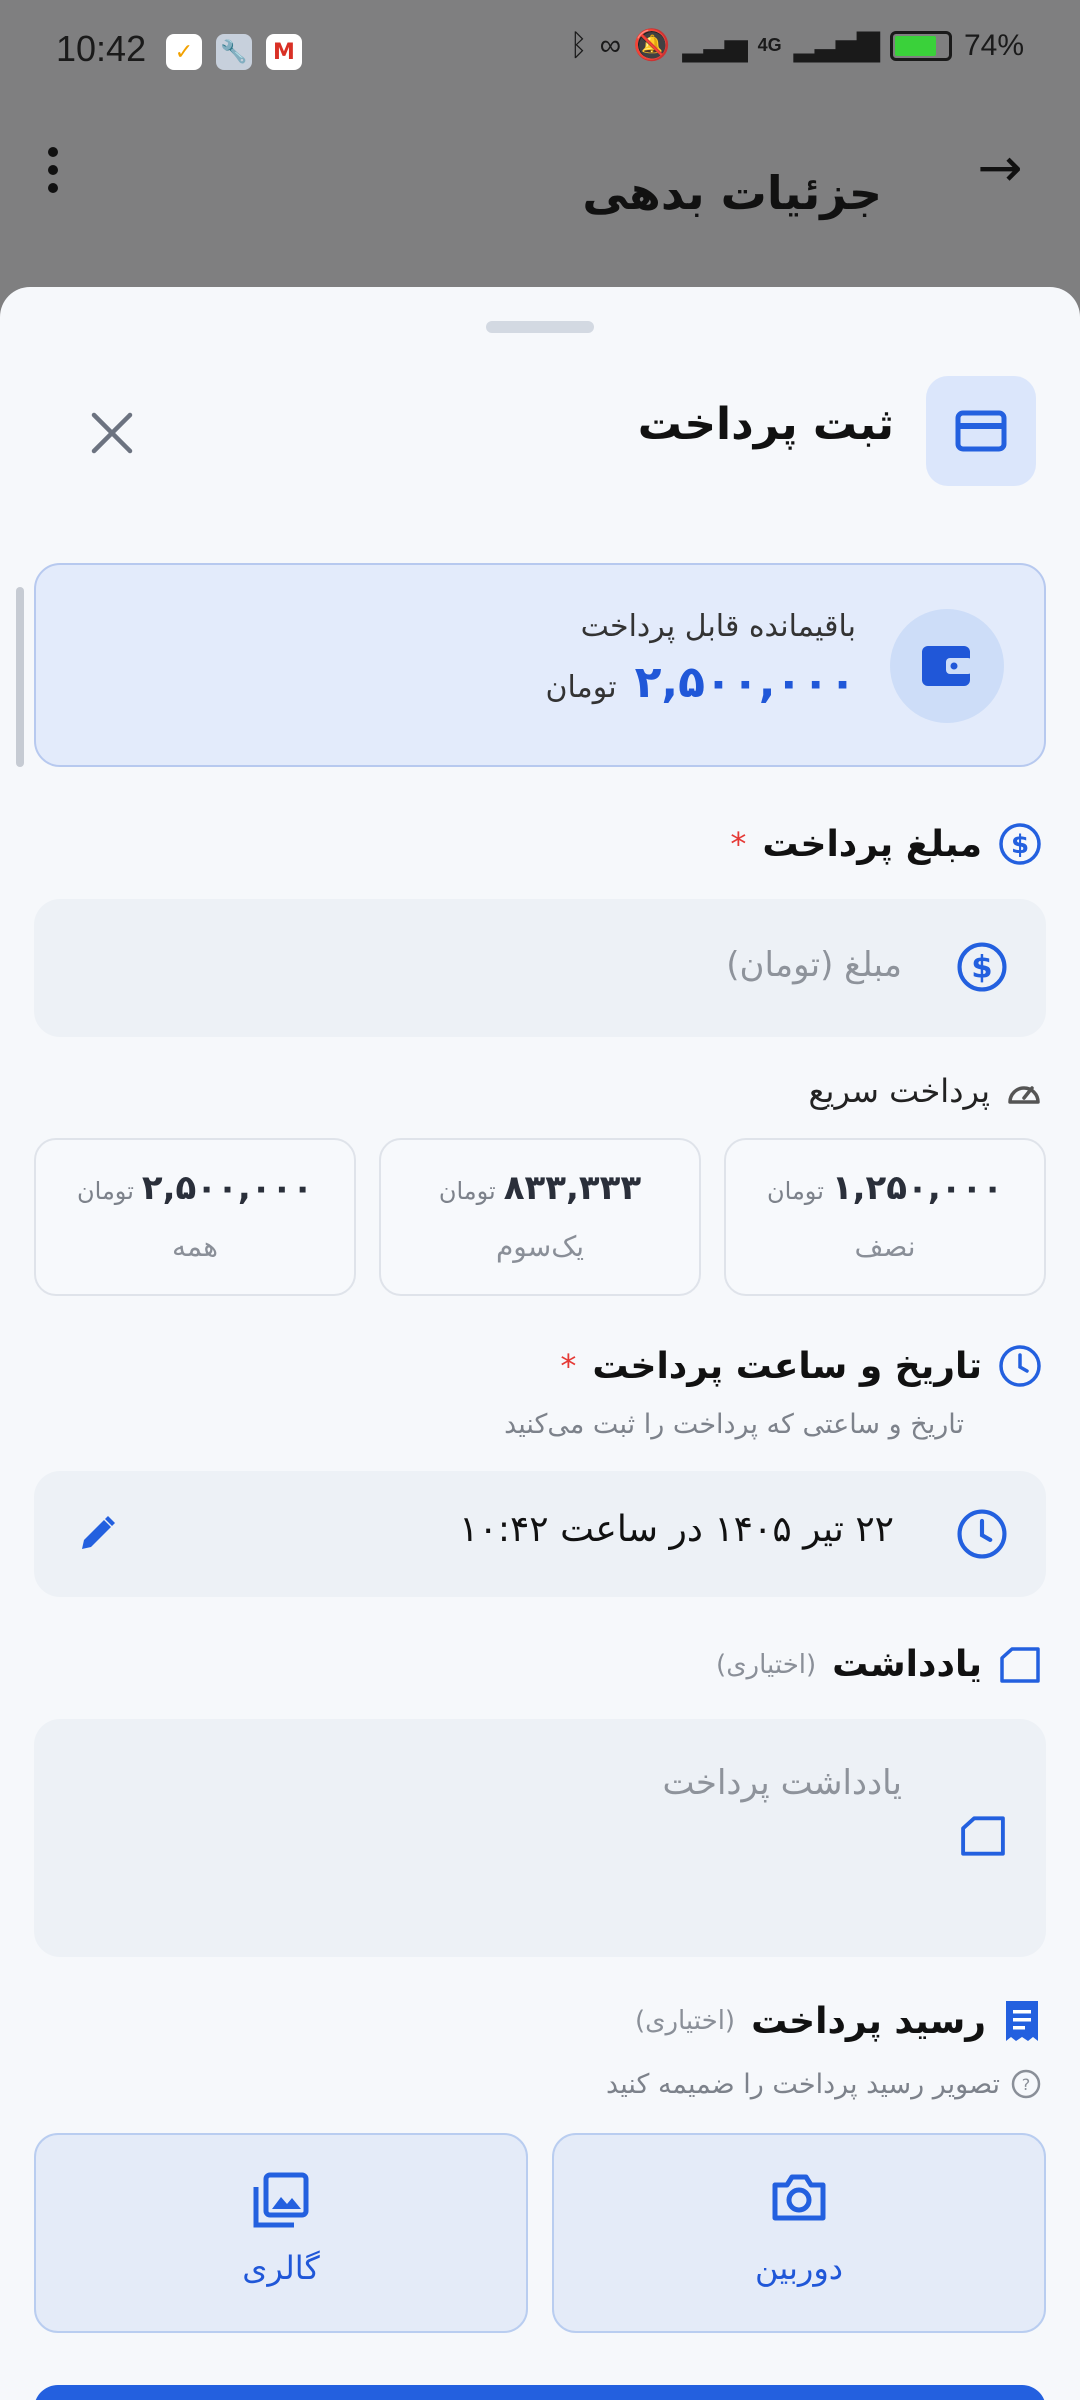  I want to click on remaining-label: باقیمانده قابل پرداخت, so click(718, 626).